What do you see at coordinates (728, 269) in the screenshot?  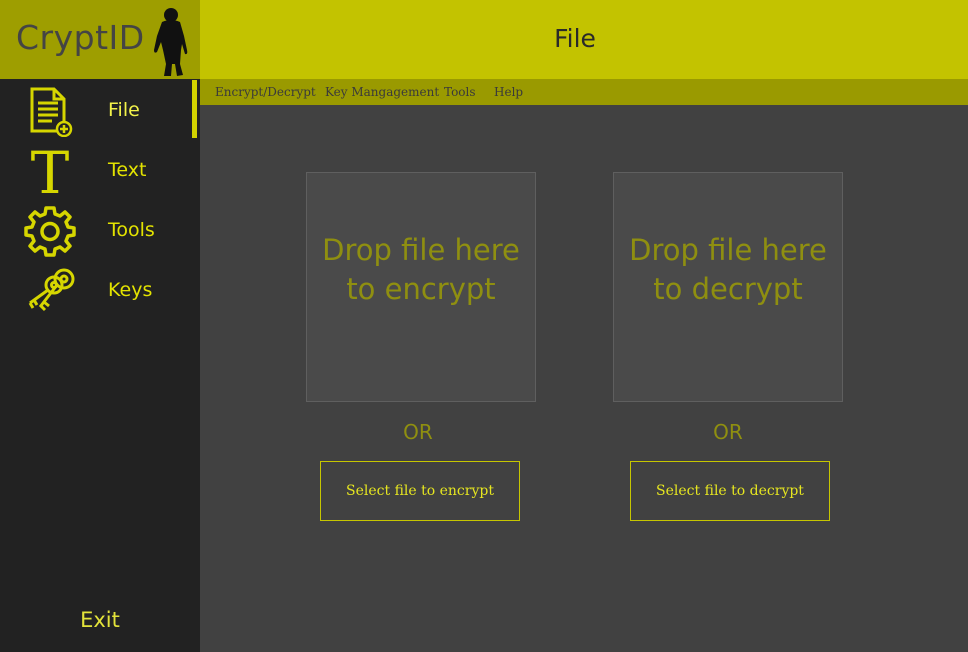 I see `decrypt-drop-text: Drop file here to decrypt` at bounding box center [728, 269].